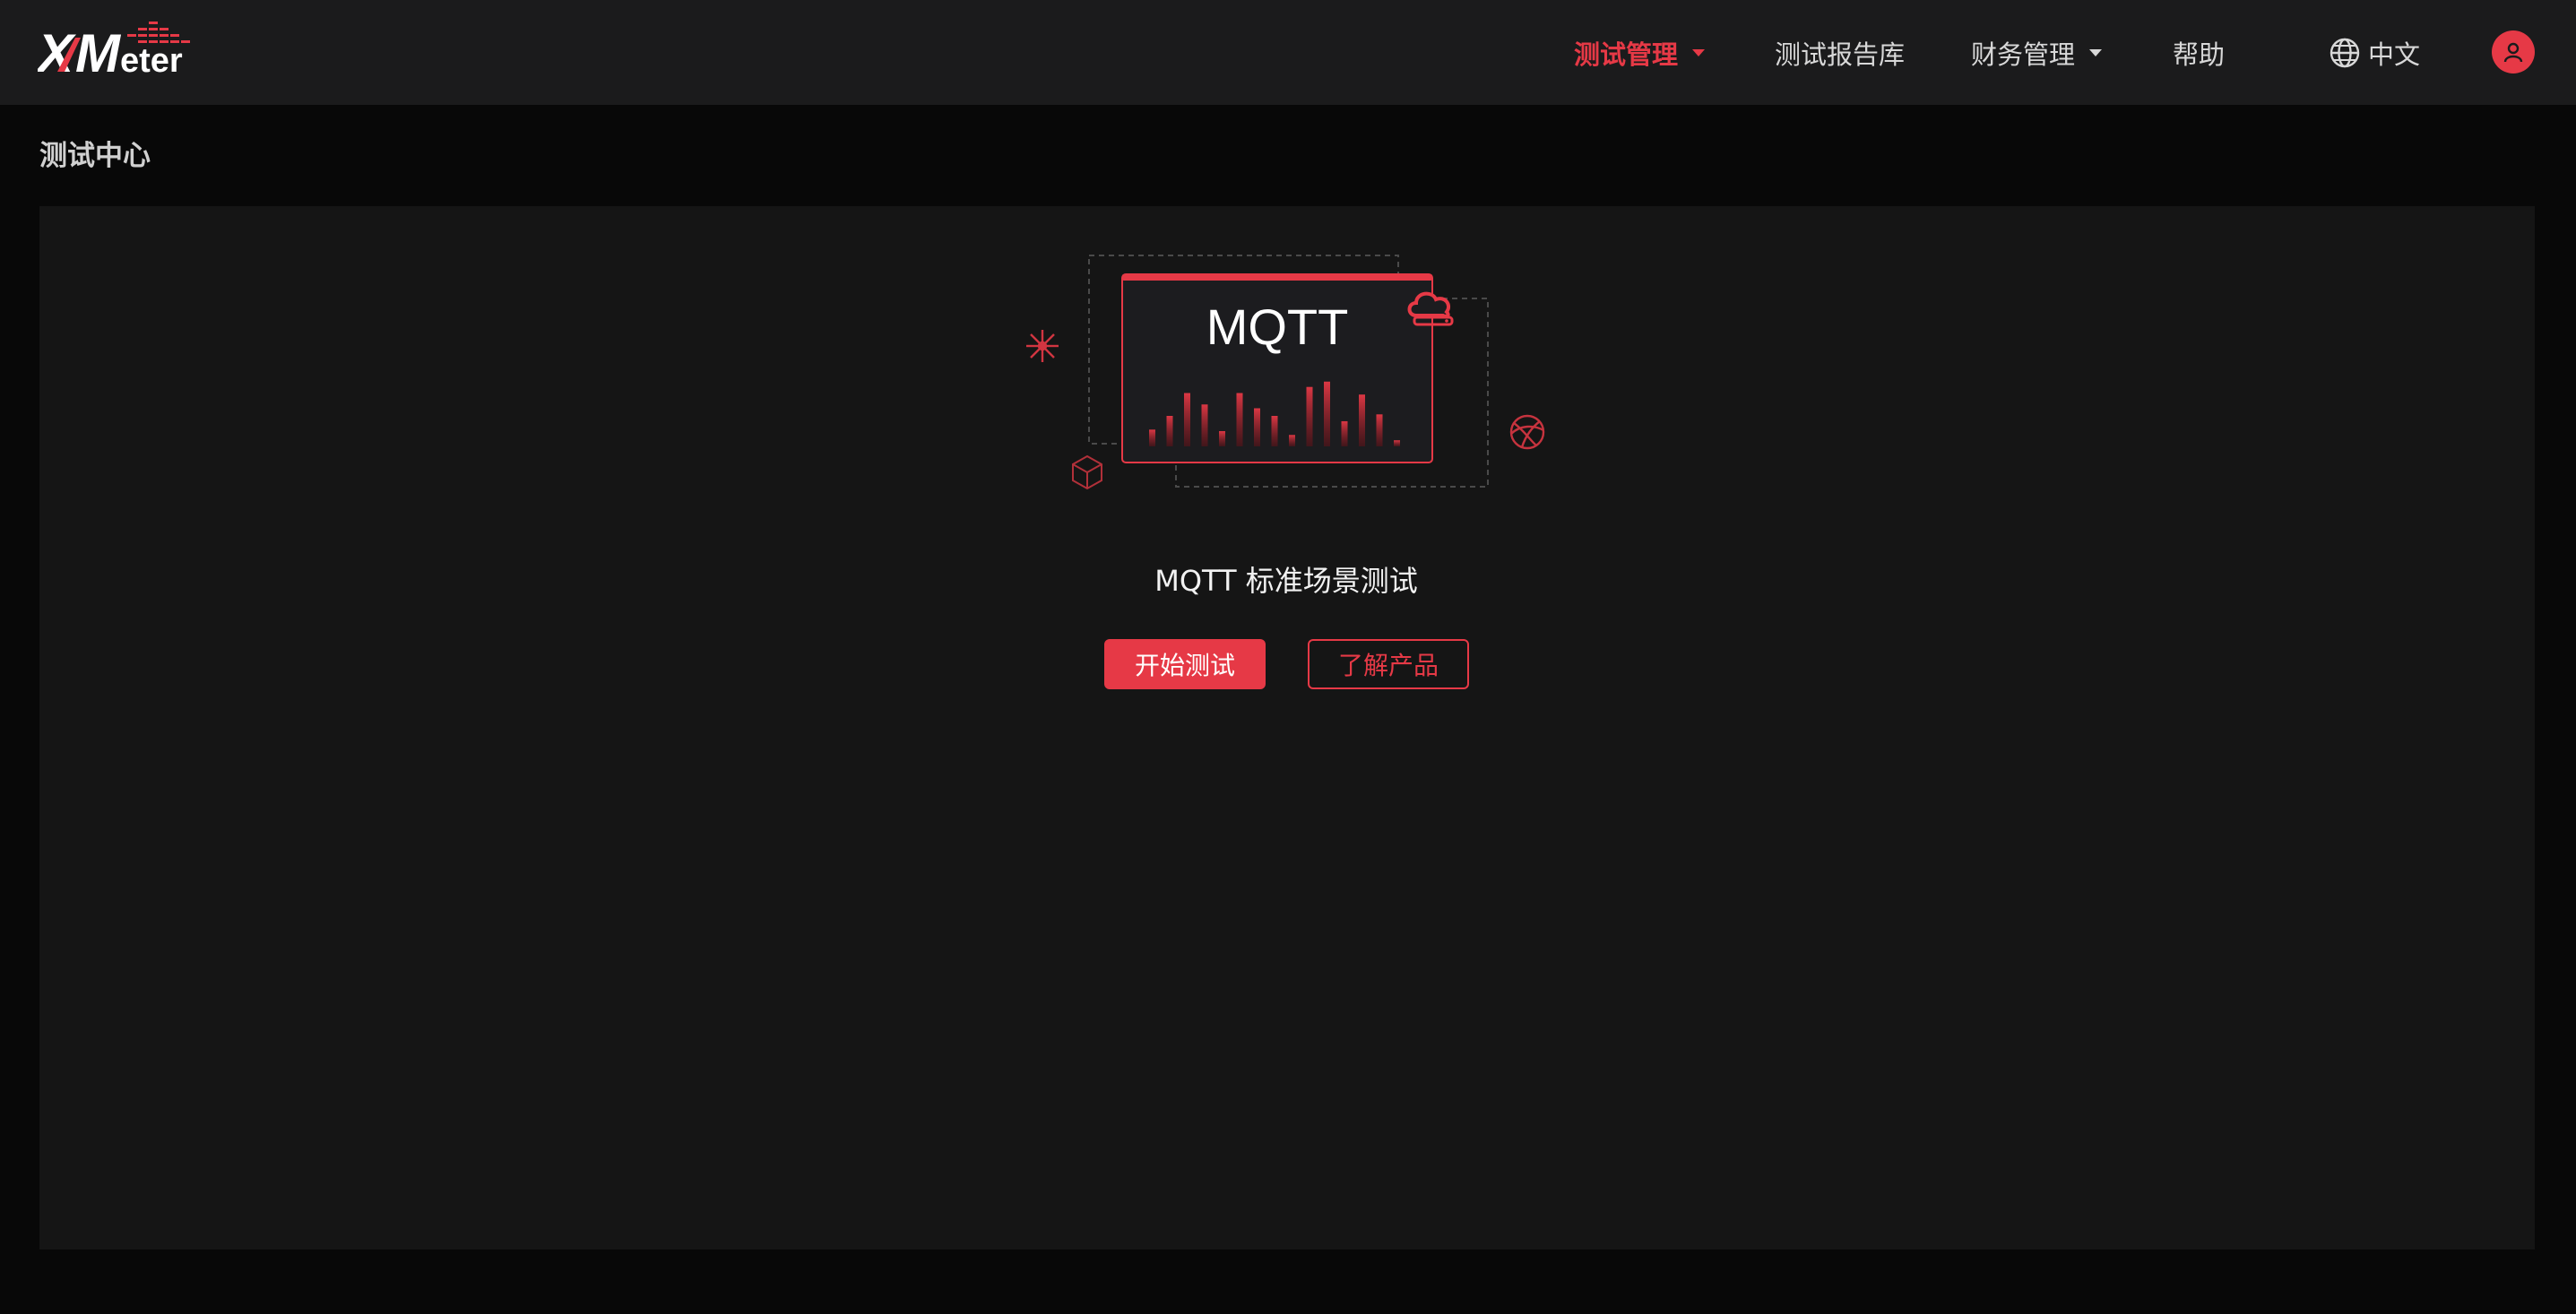 This screenshot has width=2576, height=1314. I want to click on nav-finance-management: 财务管理, so click(2037, 52).